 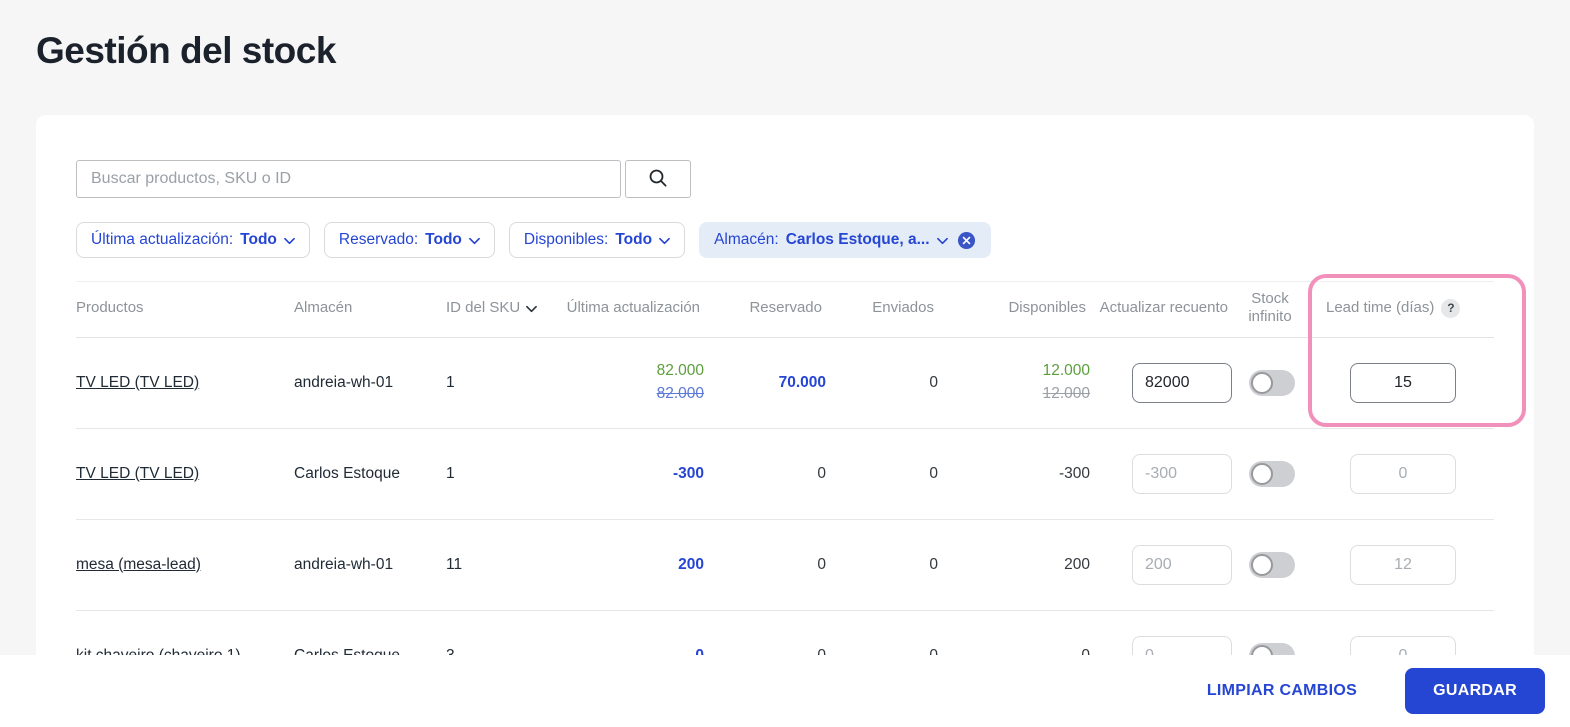 What do you see at coordinates (1451, 308) in the screenshot?
I see `help-icon: ?` at bounding box center [1451, 308].